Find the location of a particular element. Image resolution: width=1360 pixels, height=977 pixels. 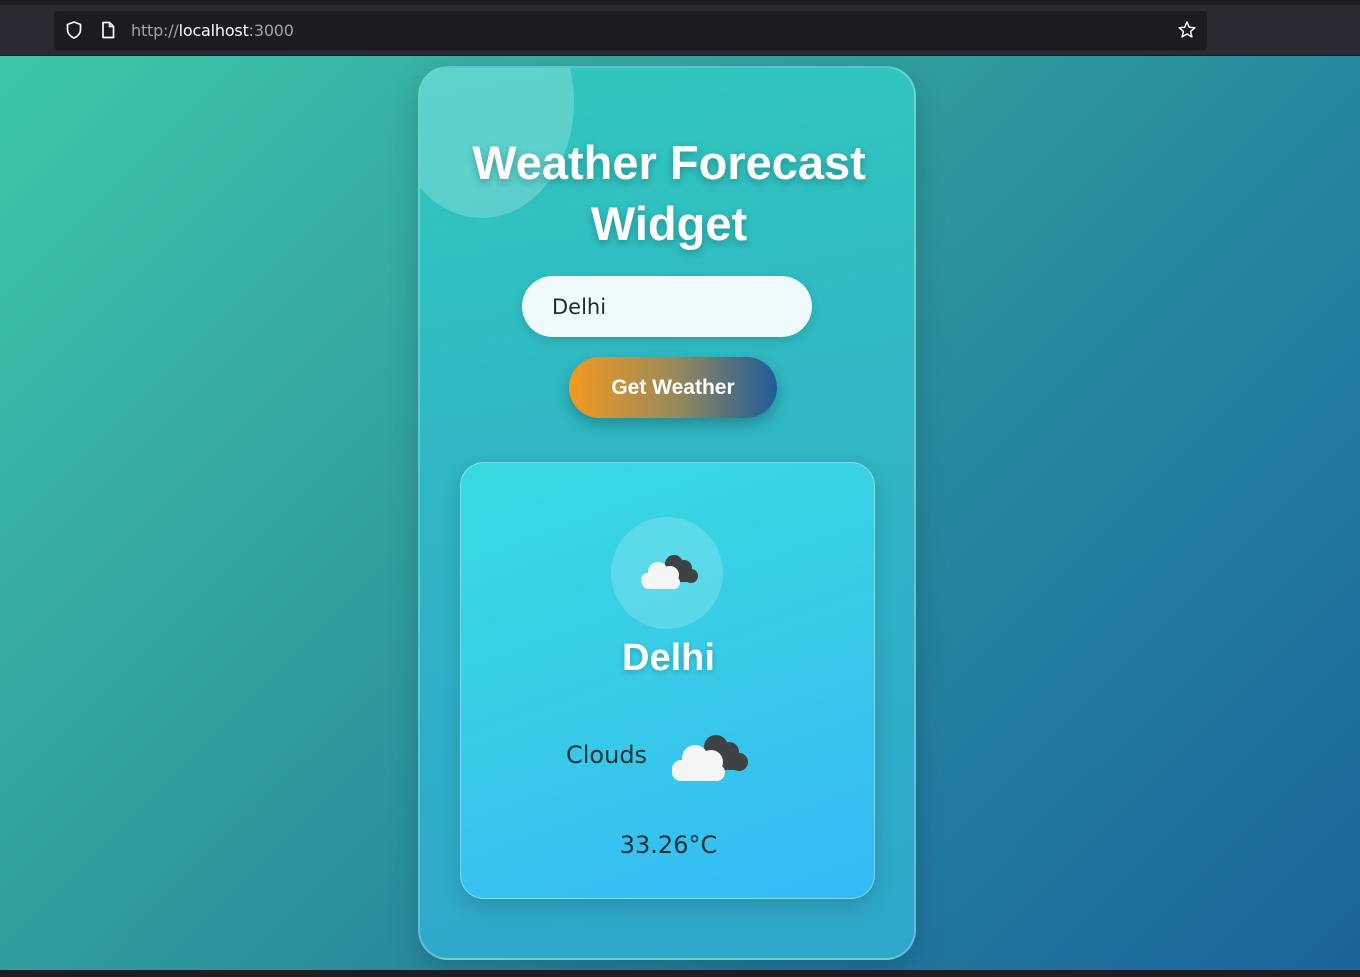

tab-strip is located at coordinates (680, 2).